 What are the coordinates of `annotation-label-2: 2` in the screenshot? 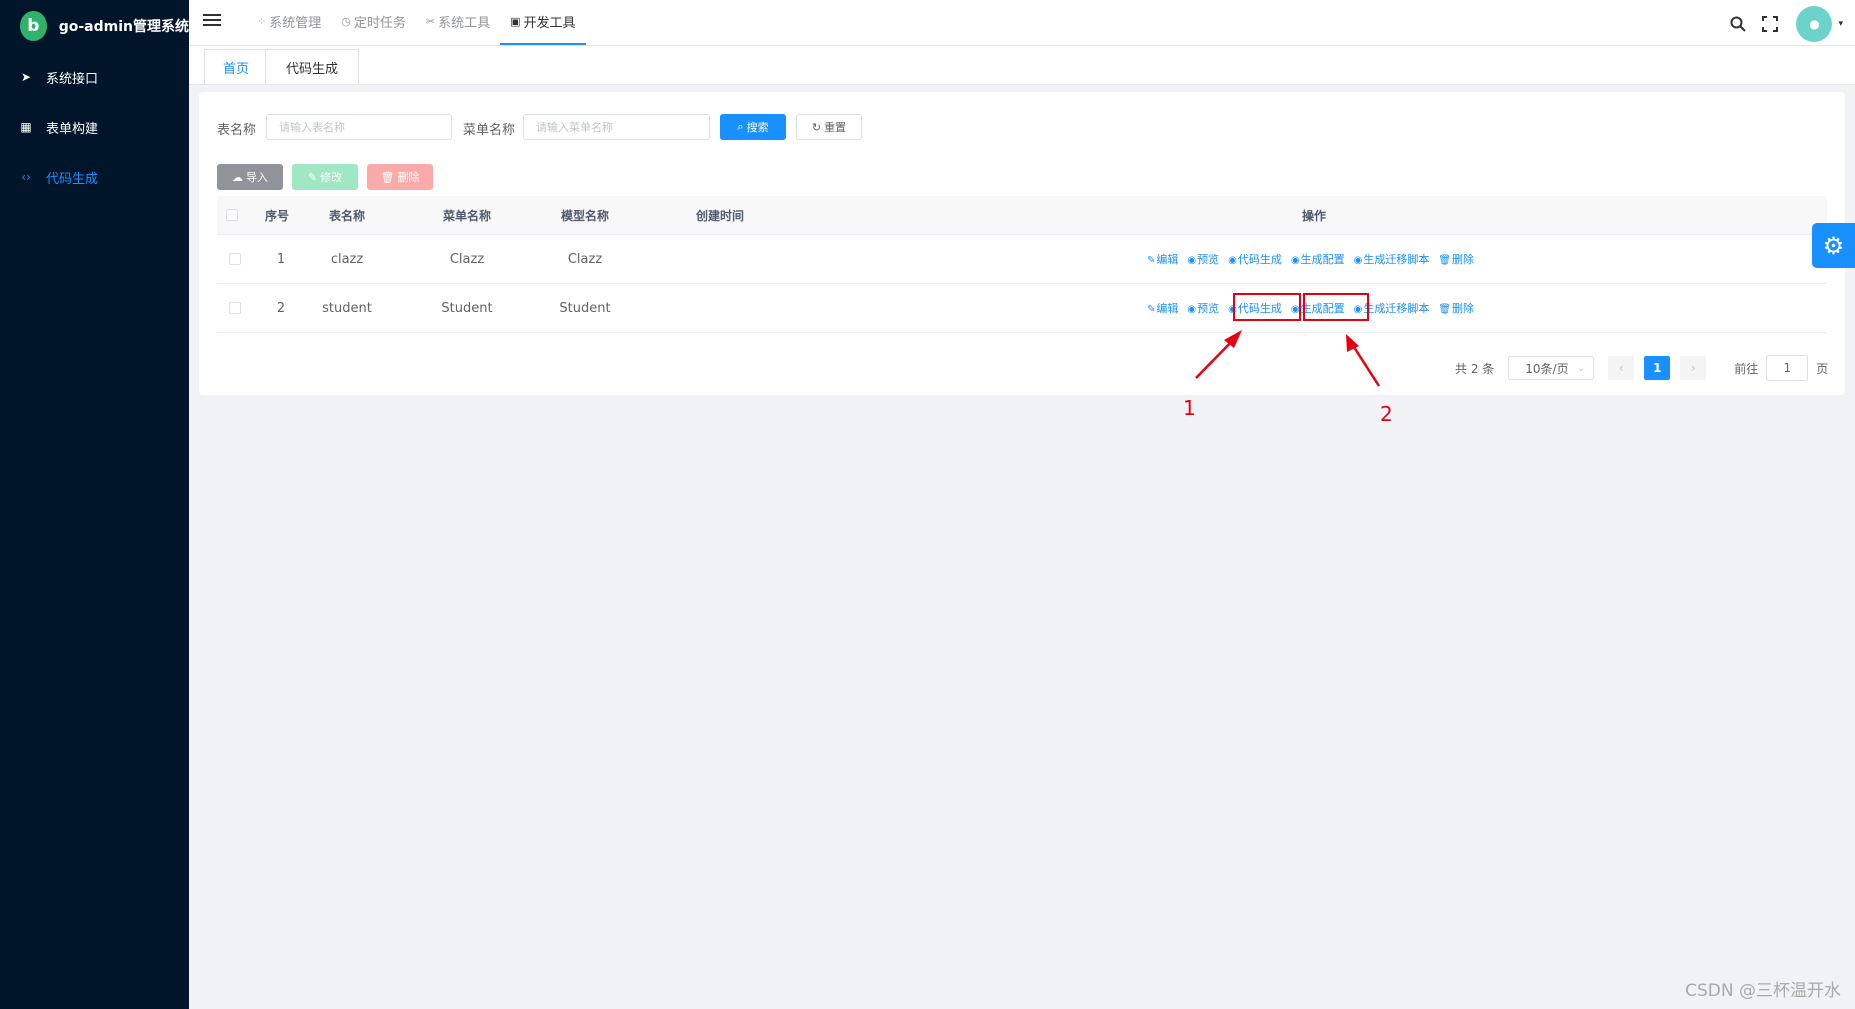 It's located at (1386, 414).